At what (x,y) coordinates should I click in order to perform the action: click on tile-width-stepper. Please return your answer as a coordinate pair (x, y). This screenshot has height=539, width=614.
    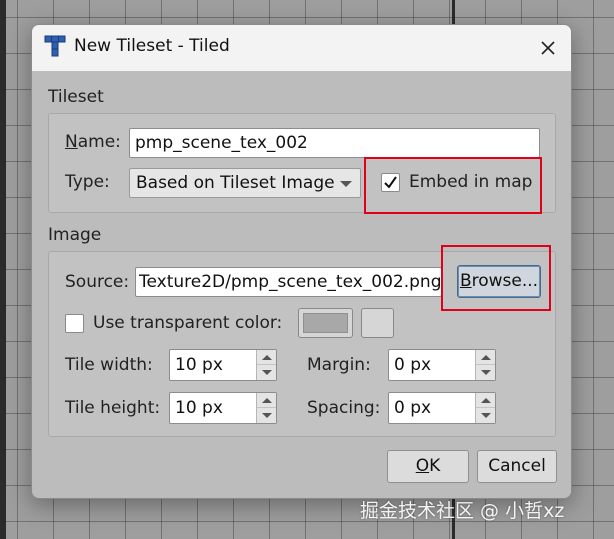
    Looking at the image, I should click on (266, 365).